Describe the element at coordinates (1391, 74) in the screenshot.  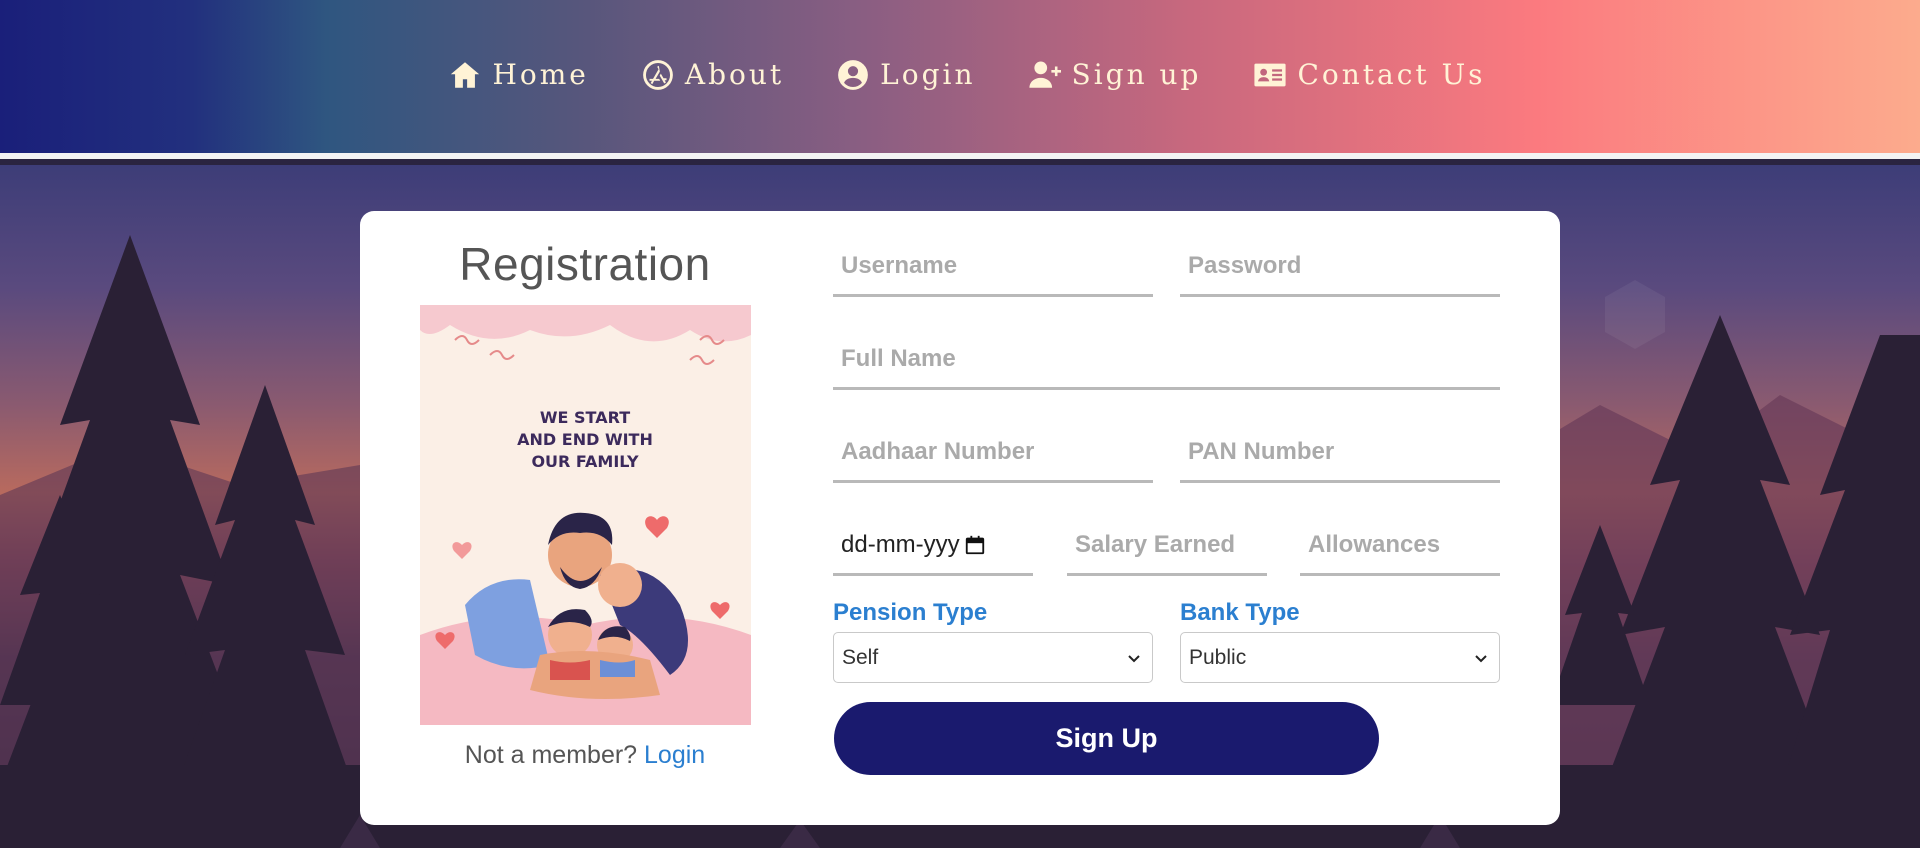
I see `nav-contact-label: Contact Us` at that location.